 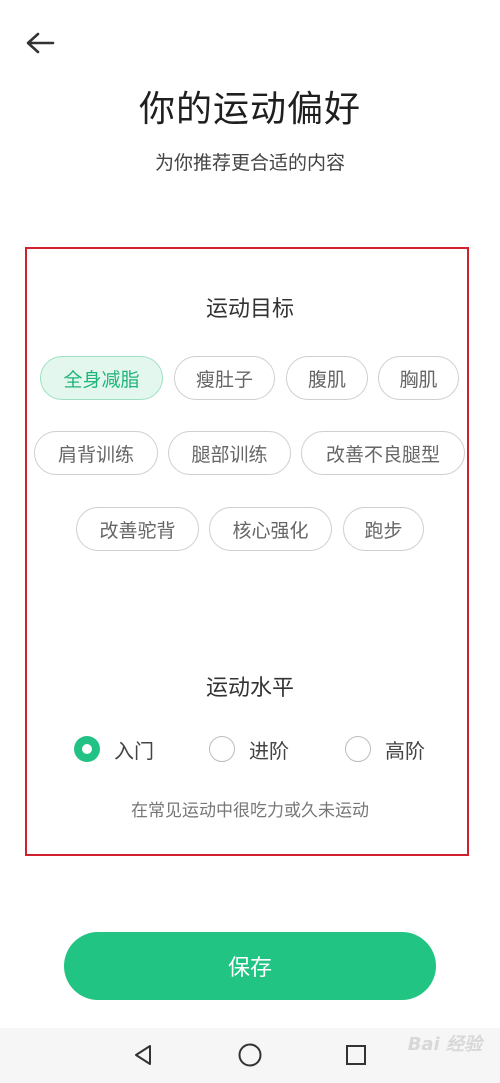 I want to click on goal-chip-leg-shape: 改善不良腿型, so click(x=383, y=453).